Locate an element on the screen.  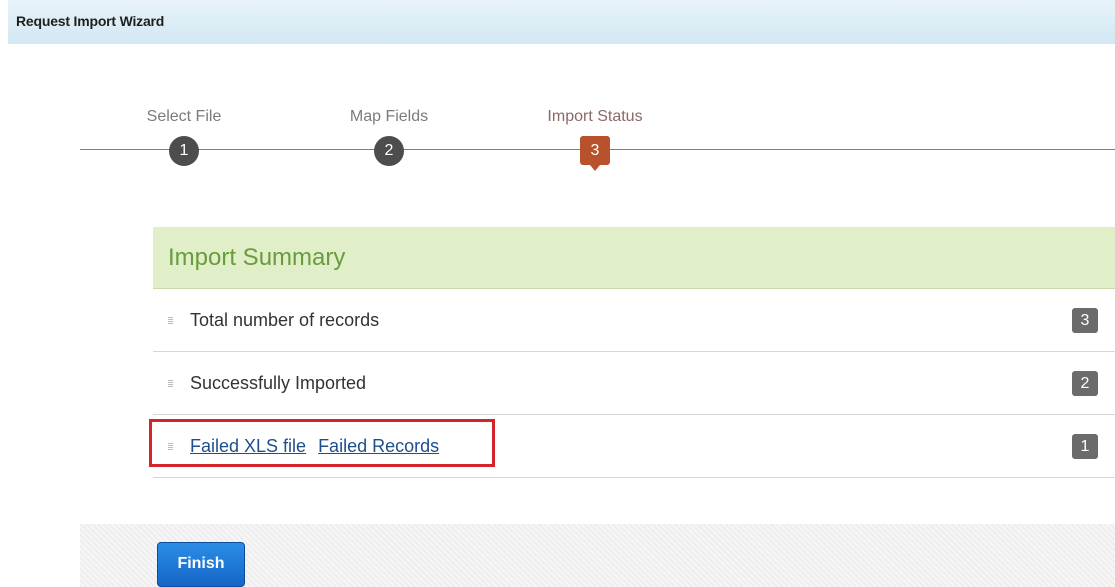
failed-xls-file-link: Failed XLS file is located at coordinates (248, 446).